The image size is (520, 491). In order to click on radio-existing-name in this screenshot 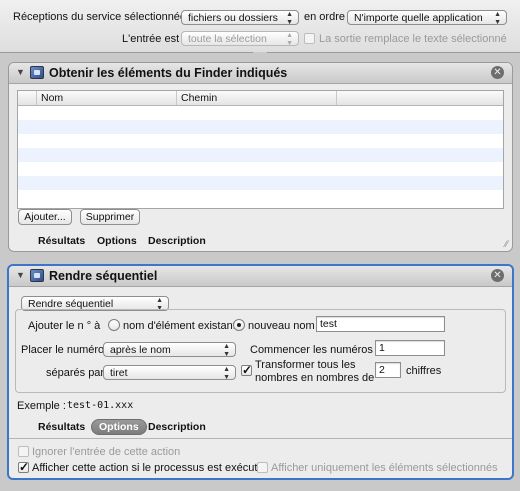, I will do `click(114, 325)`.